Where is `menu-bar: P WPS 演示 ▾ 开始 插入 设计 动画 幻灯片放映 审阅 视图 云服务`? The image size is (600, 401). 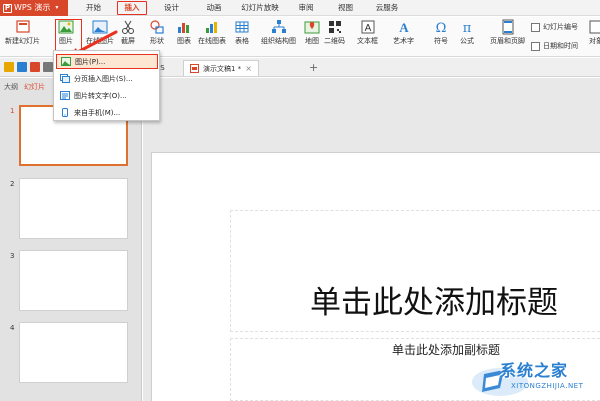 menu-bar: P WPS 演示 ▾ 开始 插入 设计 动画 幻灯片放映 审阅 视图 云服务 is located at coordinates (300, 8).